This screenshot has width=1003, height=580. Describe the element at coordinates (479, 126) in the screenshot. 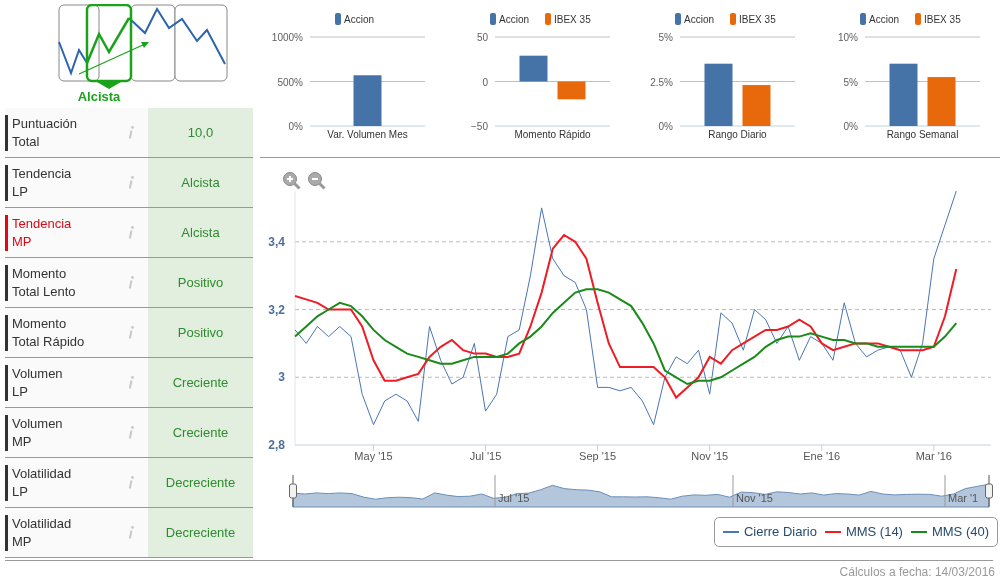

I see `axis-label: −50` at that location.